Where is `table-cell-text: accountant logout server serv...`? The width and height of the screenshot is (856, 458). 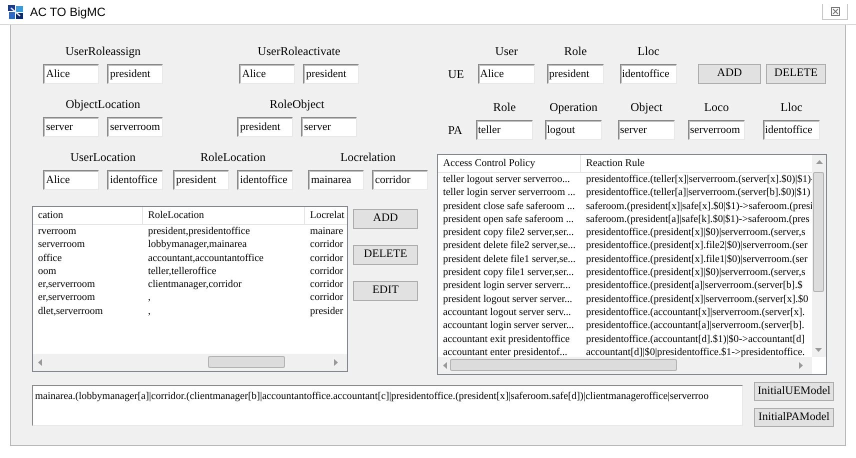 table-cell-text: accountant logout server serv... is located at coordinates (507, 313).